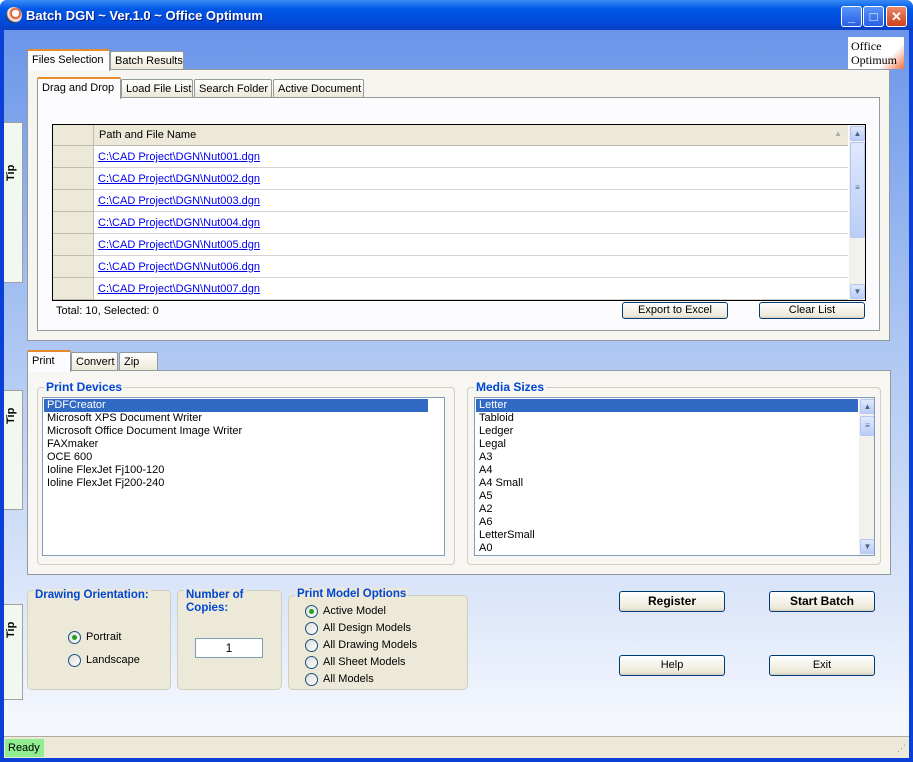 The width and height of the screenshot is (913, 762). I want to click on list-item: A2, so click(667, 509).